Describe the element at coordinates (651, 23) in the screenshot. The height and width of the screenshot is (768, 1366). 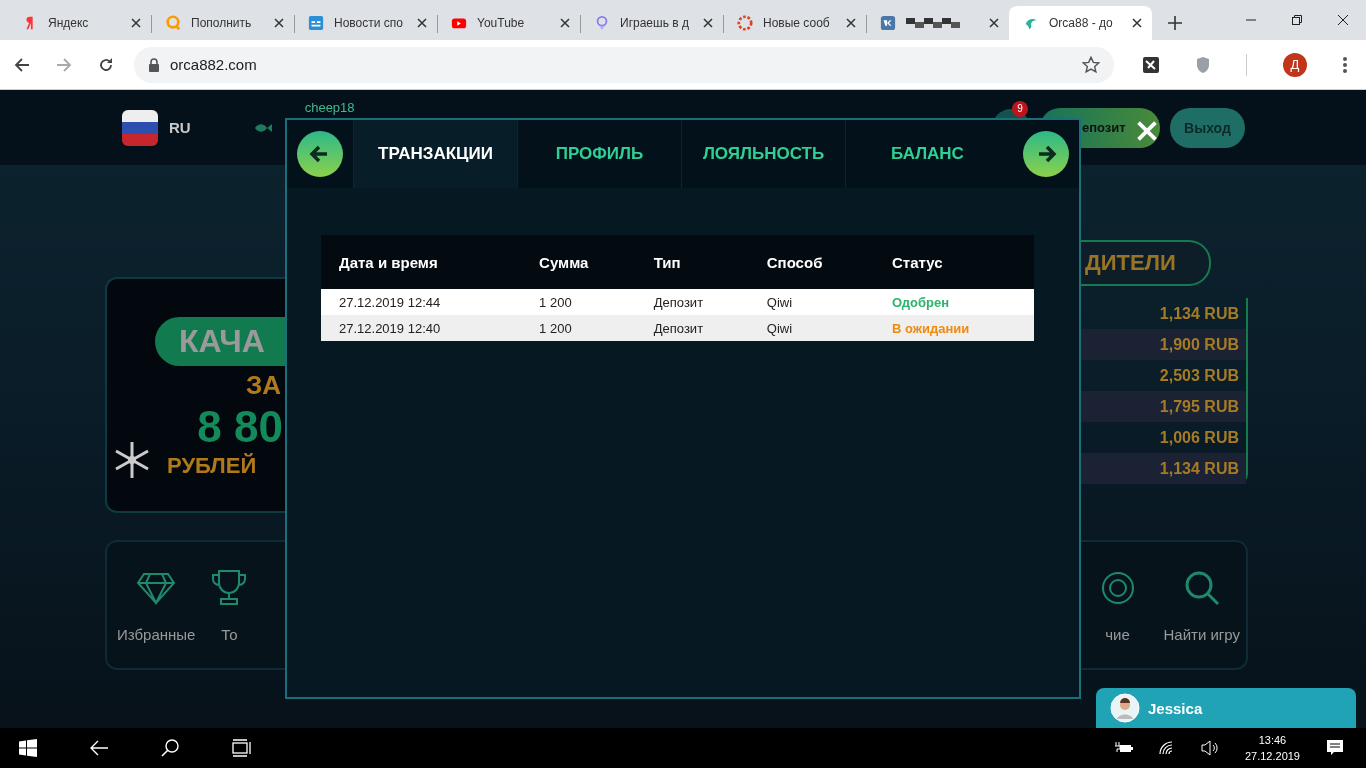
I see `browser-tab: Играешь в д` at that location.